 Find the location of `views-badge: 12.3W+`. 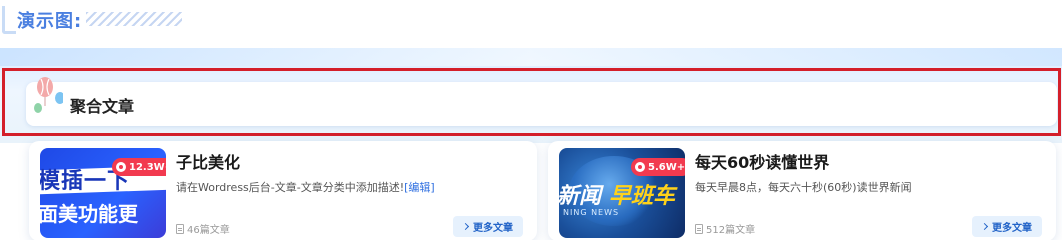

views-badge: 12.3W+ is located at coordinates (139, 167).